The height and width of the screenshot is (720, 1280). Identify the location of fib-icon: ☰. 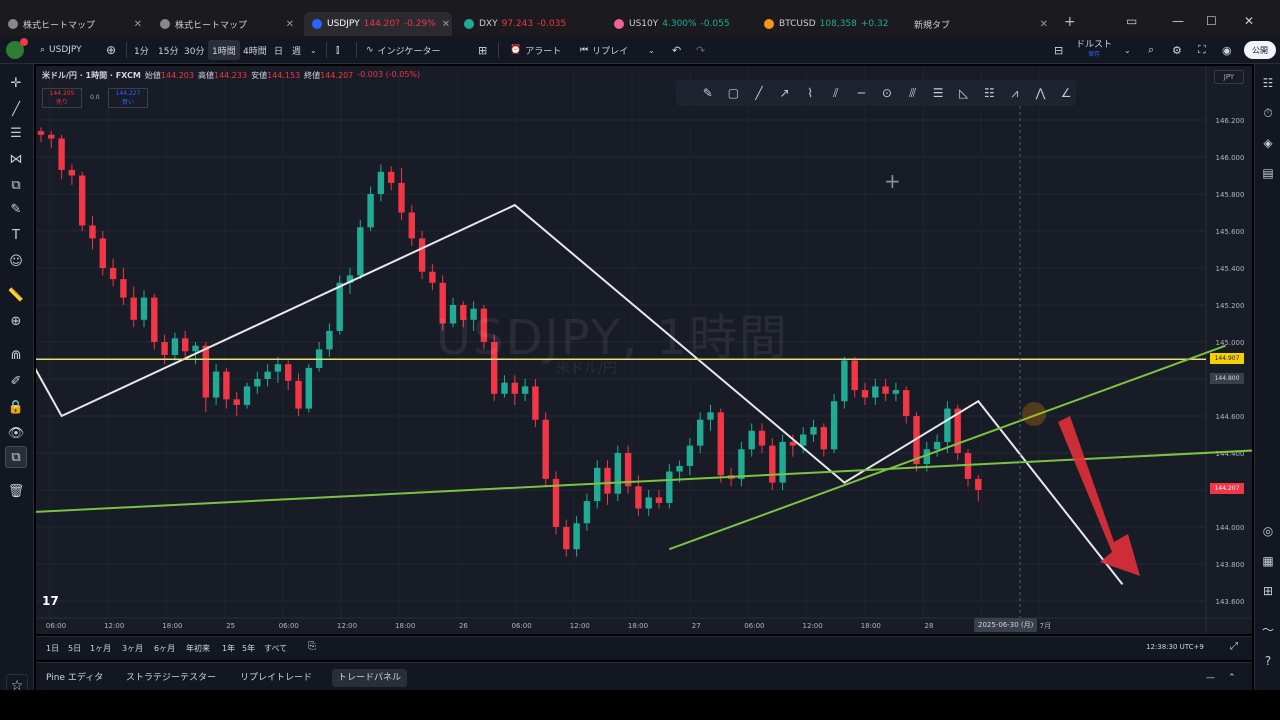
(938, 93).